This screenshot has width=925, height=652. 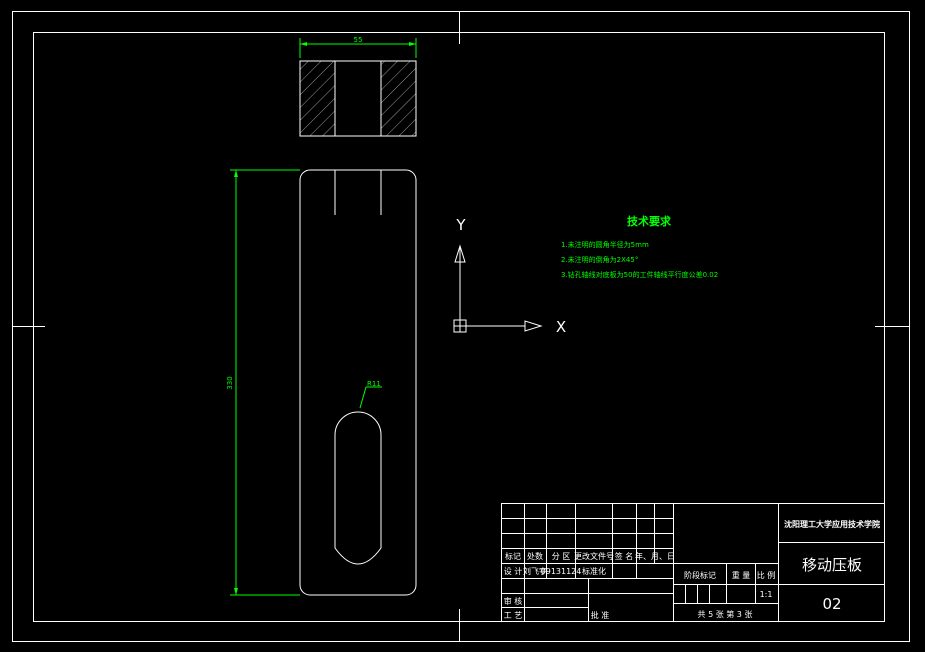 What do you see at coordinates (358, 382) in the screenshot?
I see `front-view` at bounding box center [358, 382].